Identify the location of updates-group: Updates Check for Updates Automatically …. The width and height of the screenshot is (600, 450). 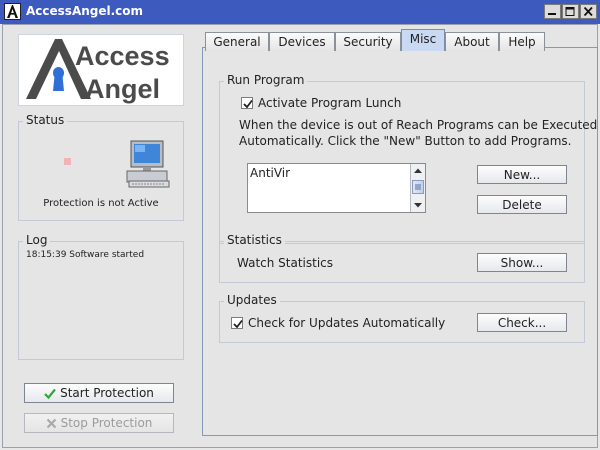
(402, 318).